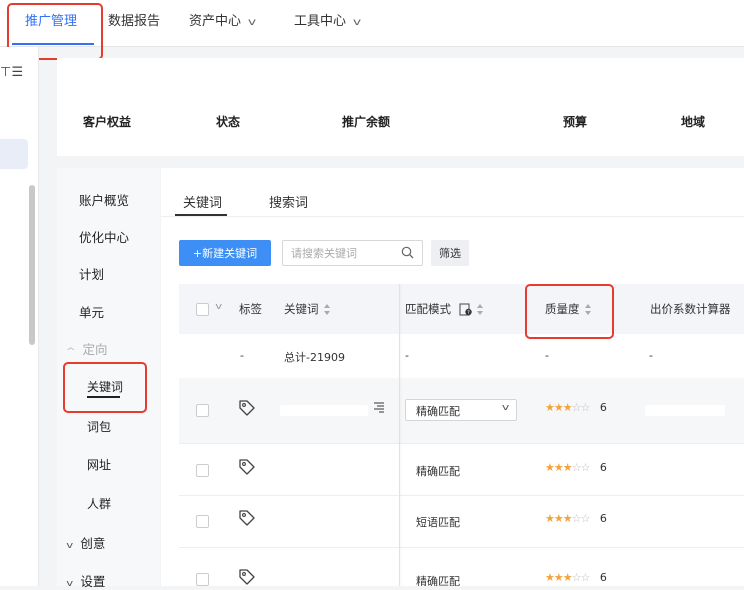 The width and height of the screenshot is (744, 590). I want to click on collapsed-sidebar: ⊤ ☰, so click(19, 316).